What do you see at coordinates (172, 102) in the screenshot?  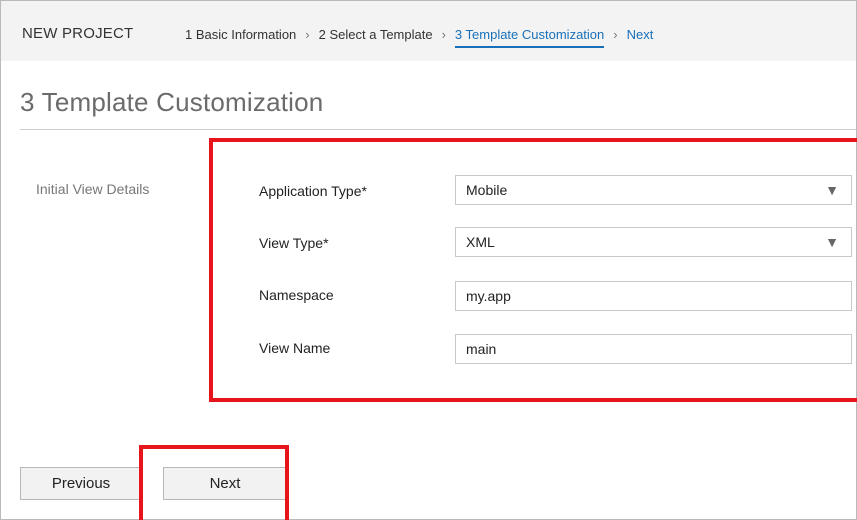 I see `page-title: 3 Template Customization` at bounding box center [172, 102].